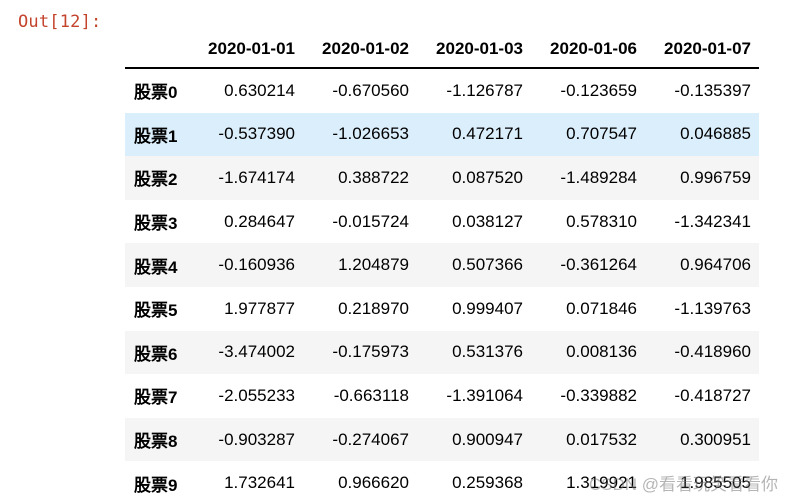  What do you see at coordinates (487, 177) in the screenshot?
I see `table-cell: 0.087520` at bounding box center [487, 177].